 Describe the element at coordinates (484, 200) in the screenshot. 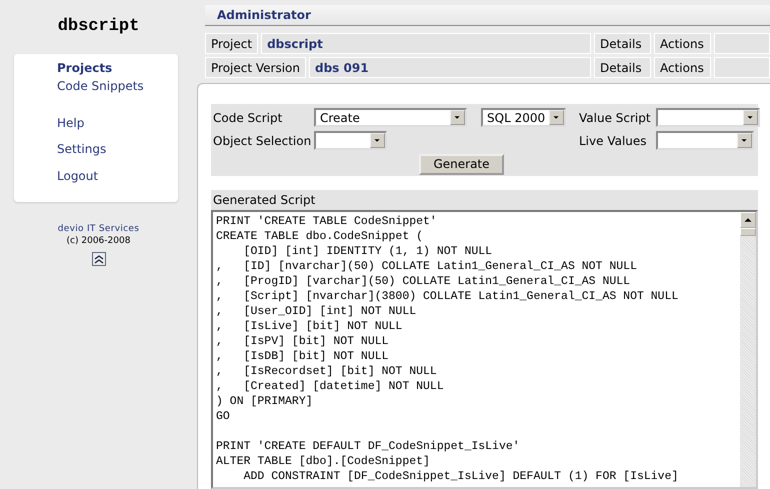

I see `output-label: Generated Script` at that location.